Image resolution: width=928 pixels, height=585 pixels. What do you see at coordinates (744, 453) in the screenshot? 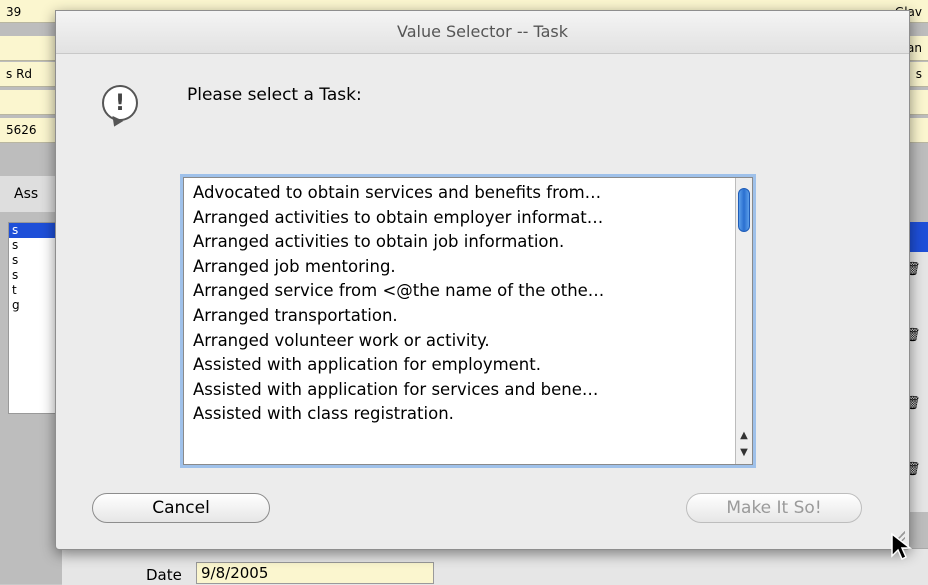
I see `scroll-down-arrow-icon: ▼` at bounding box center [744, 453].